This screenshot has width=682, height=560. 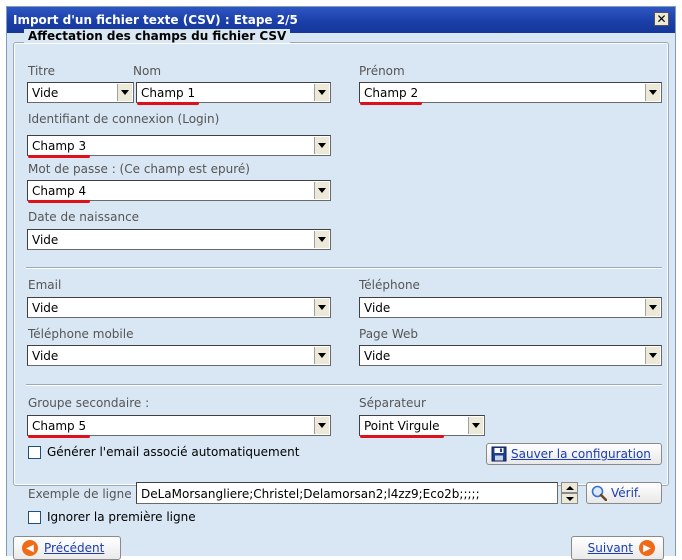 What do you see at coordinates (74, 548) in the screenshot?
I see `previous-label: Précédent` at bounding box center [74, 548].